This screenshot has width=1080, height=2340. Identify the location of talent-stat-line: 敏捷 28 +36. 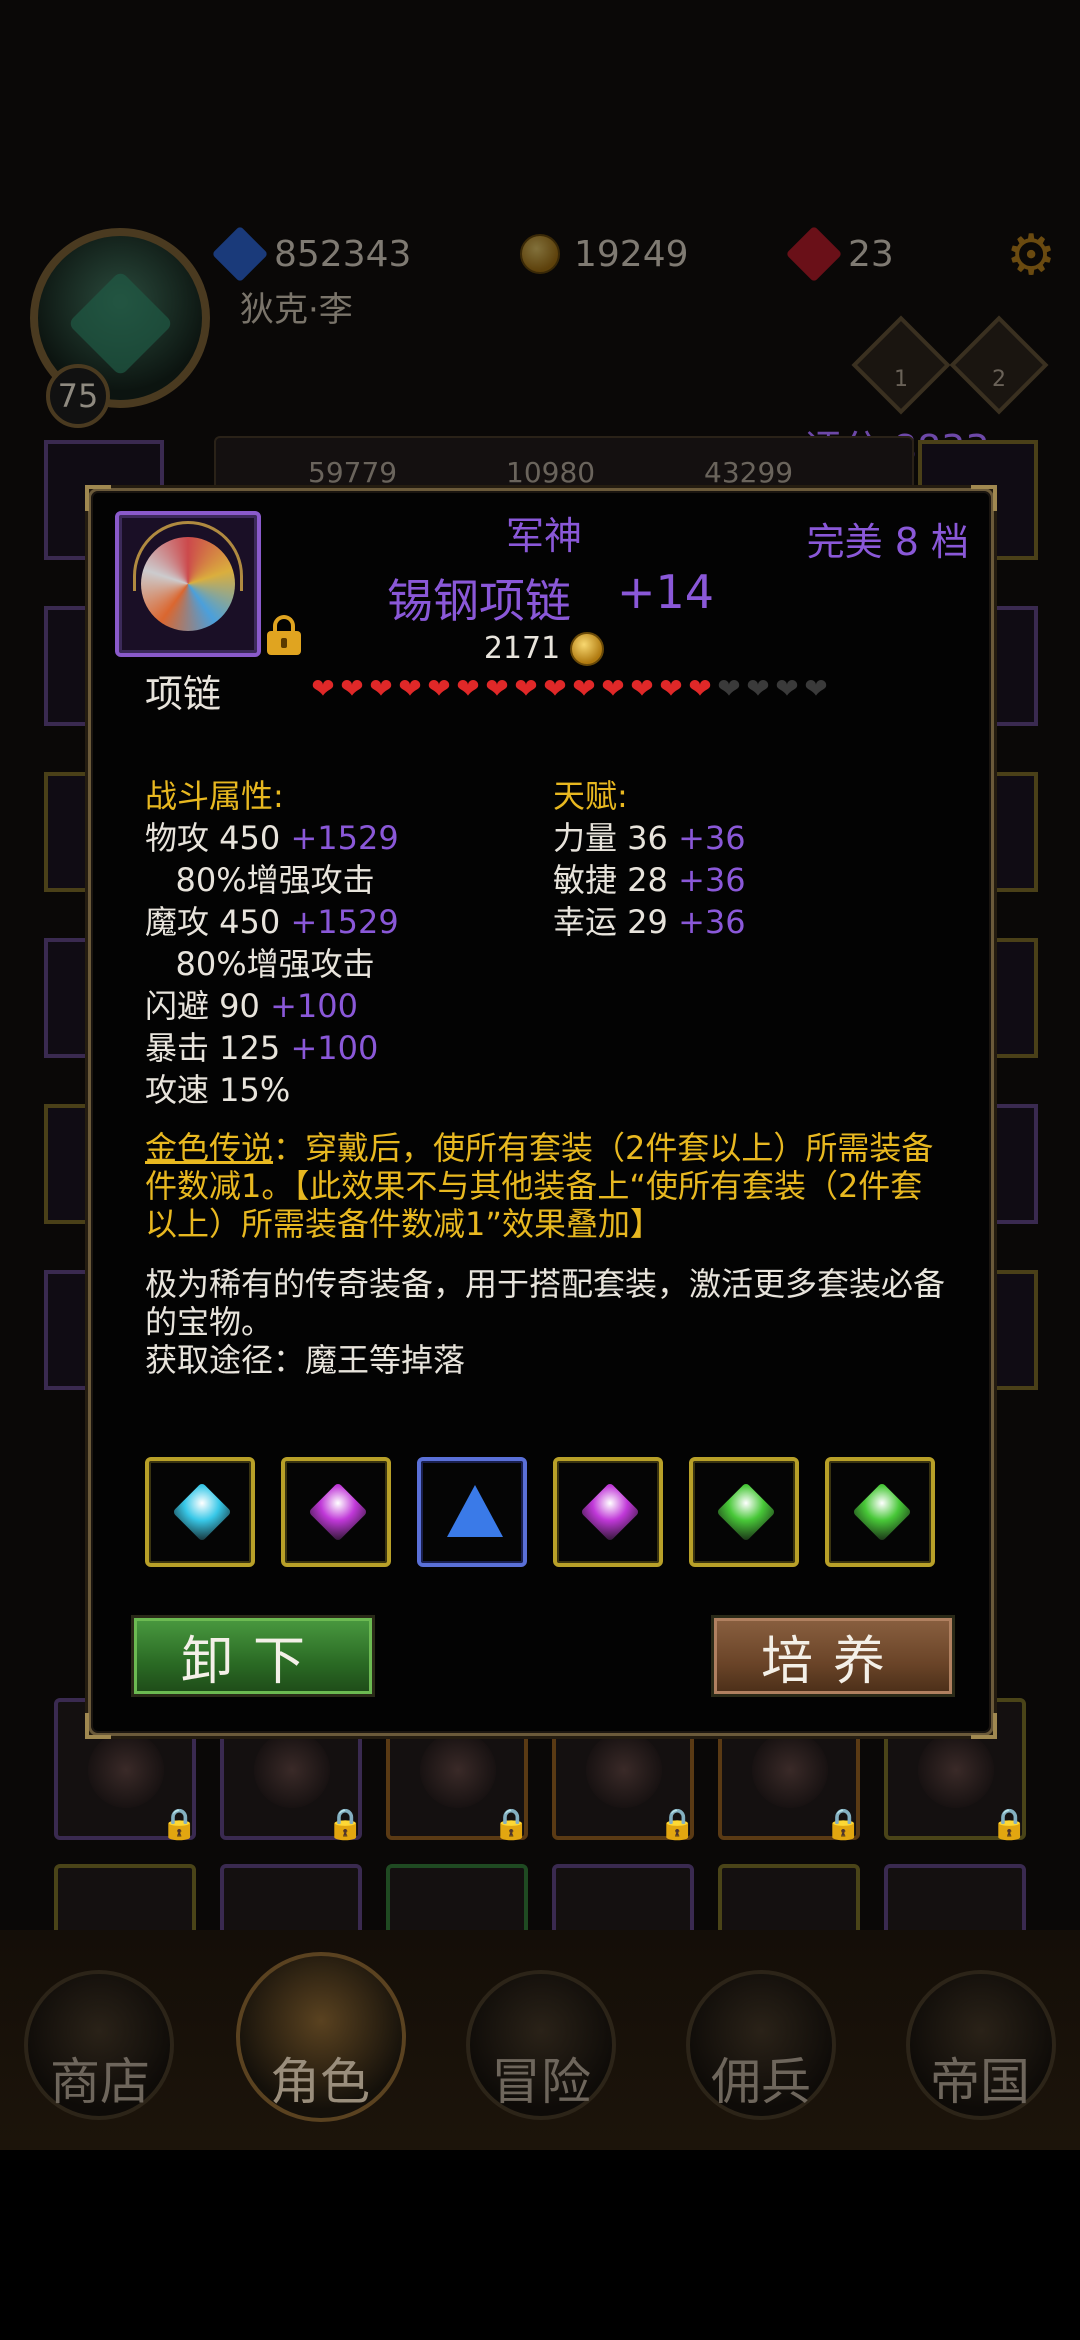
(649, 878).